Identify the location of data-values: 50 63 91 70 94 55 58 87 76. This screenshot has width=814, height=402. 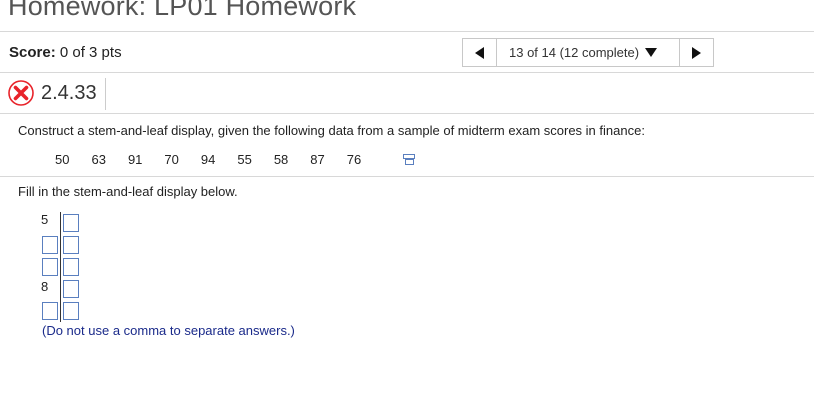
(219, 159).